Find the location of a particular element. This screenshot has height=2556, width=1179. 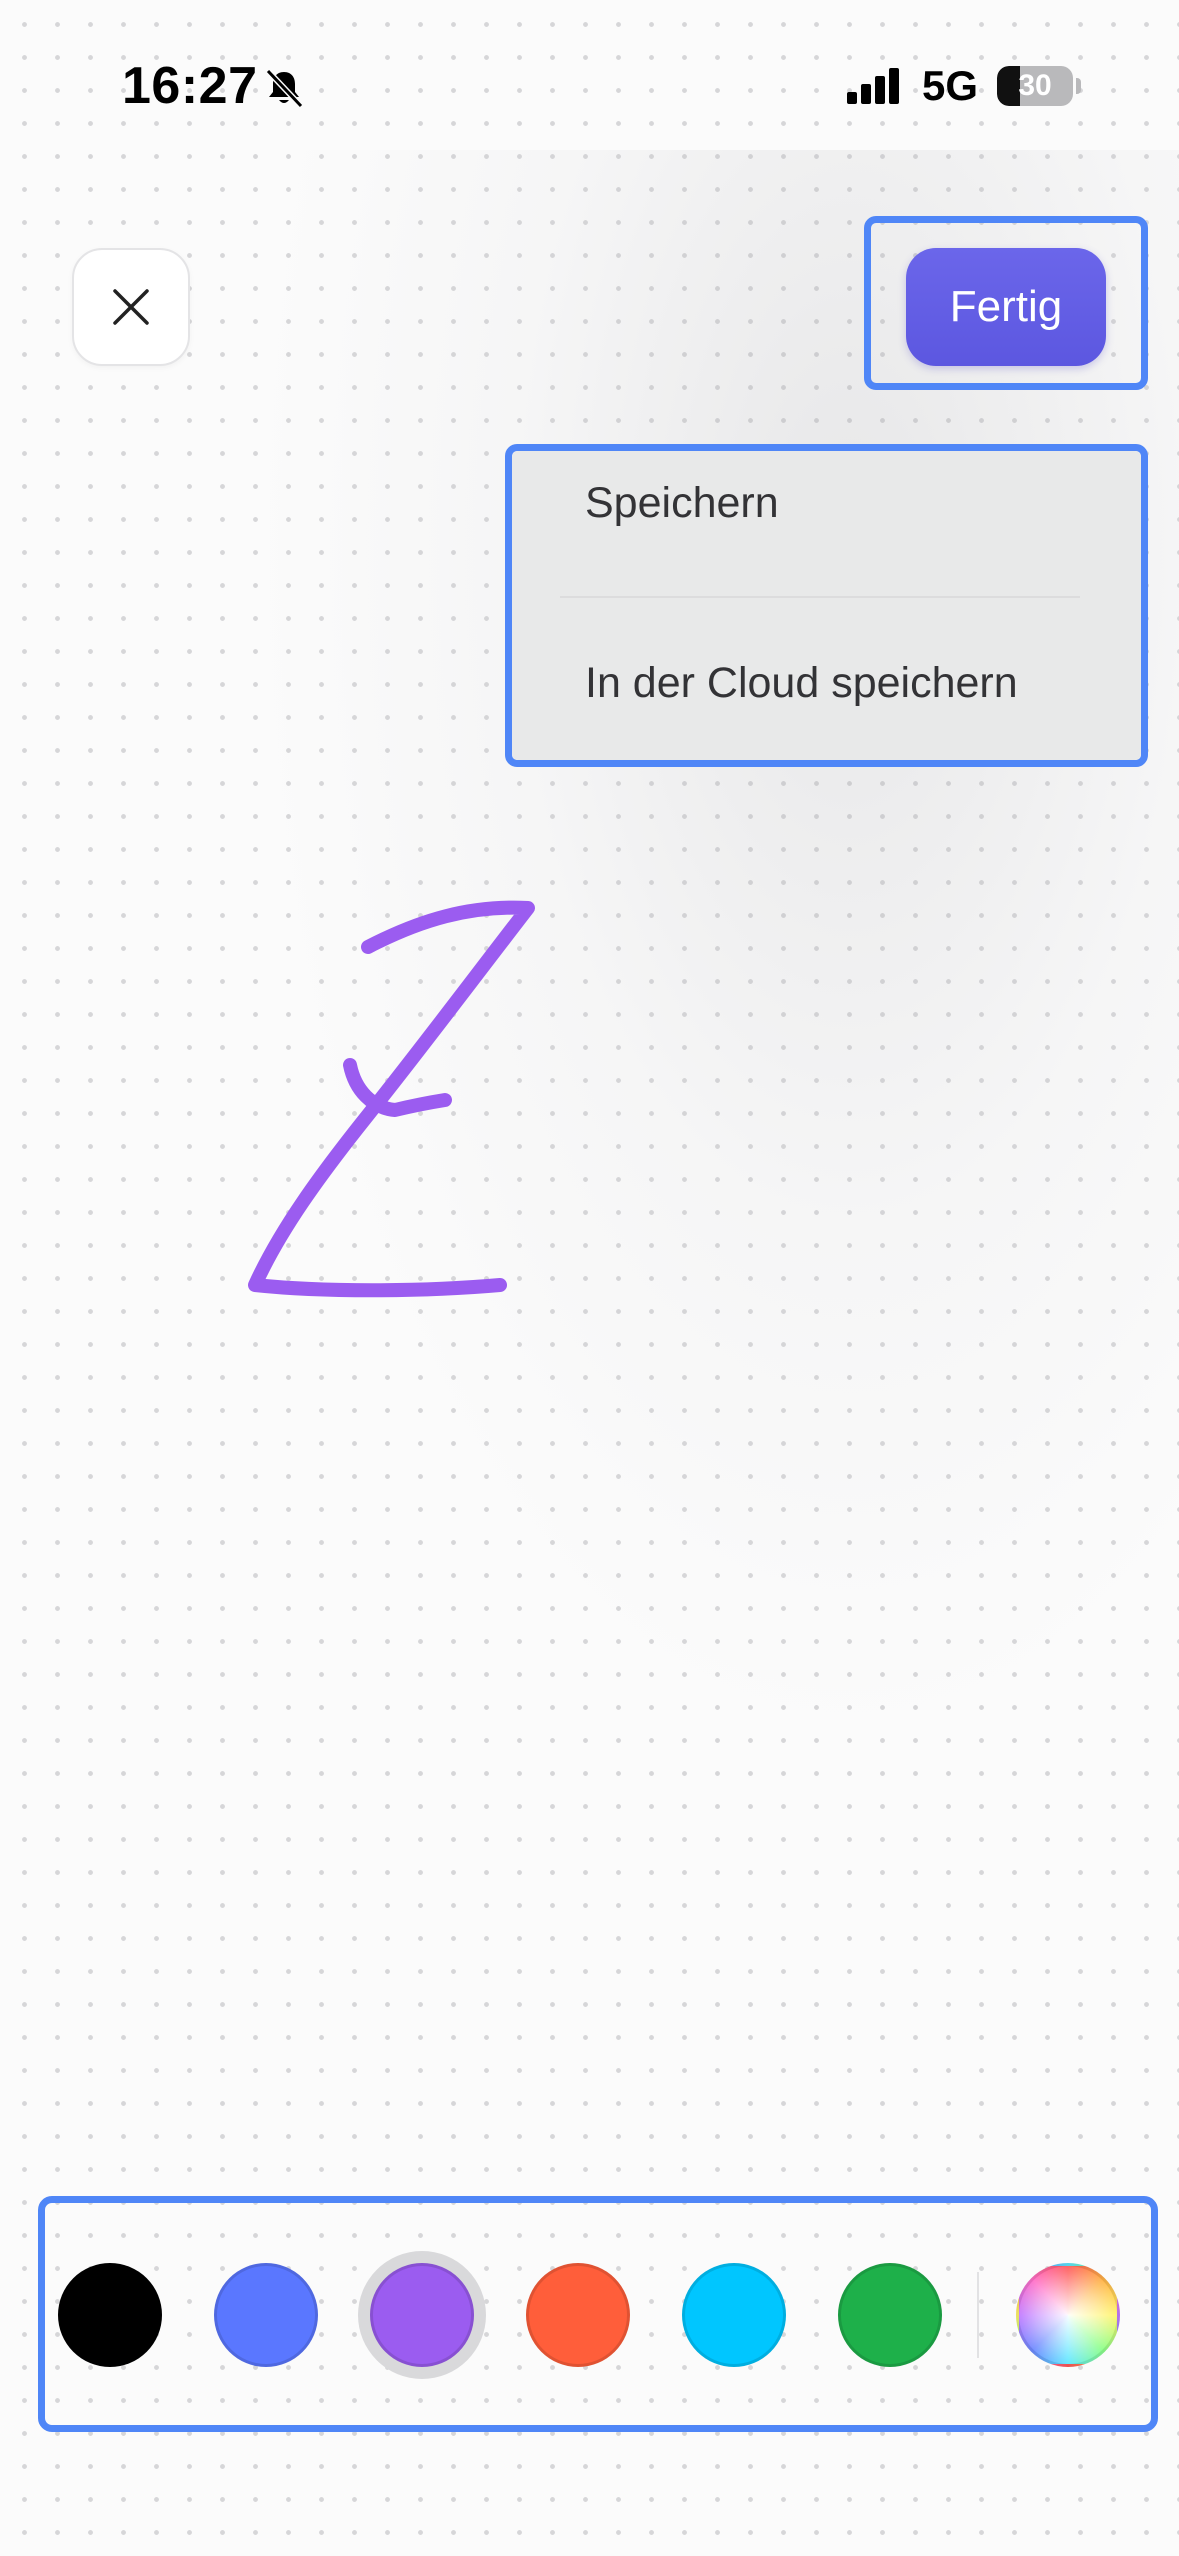

drawn-stroke-crossbar is located at coordinates (397, 1087).